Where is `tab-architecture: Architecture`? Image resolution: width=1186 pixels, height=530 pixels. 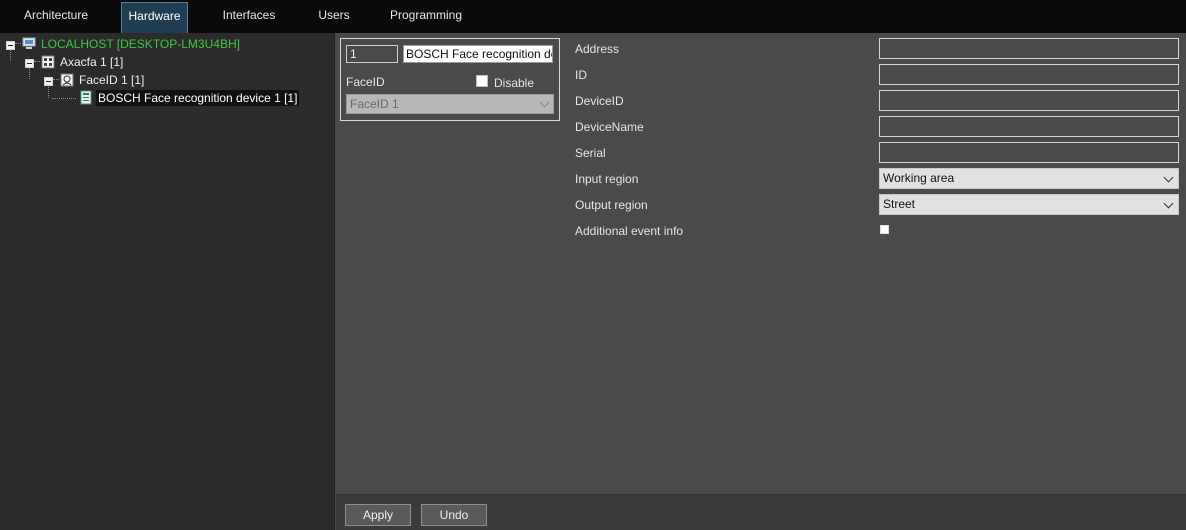
tab-architecture: Architecture is located at coordinates (56, 17).